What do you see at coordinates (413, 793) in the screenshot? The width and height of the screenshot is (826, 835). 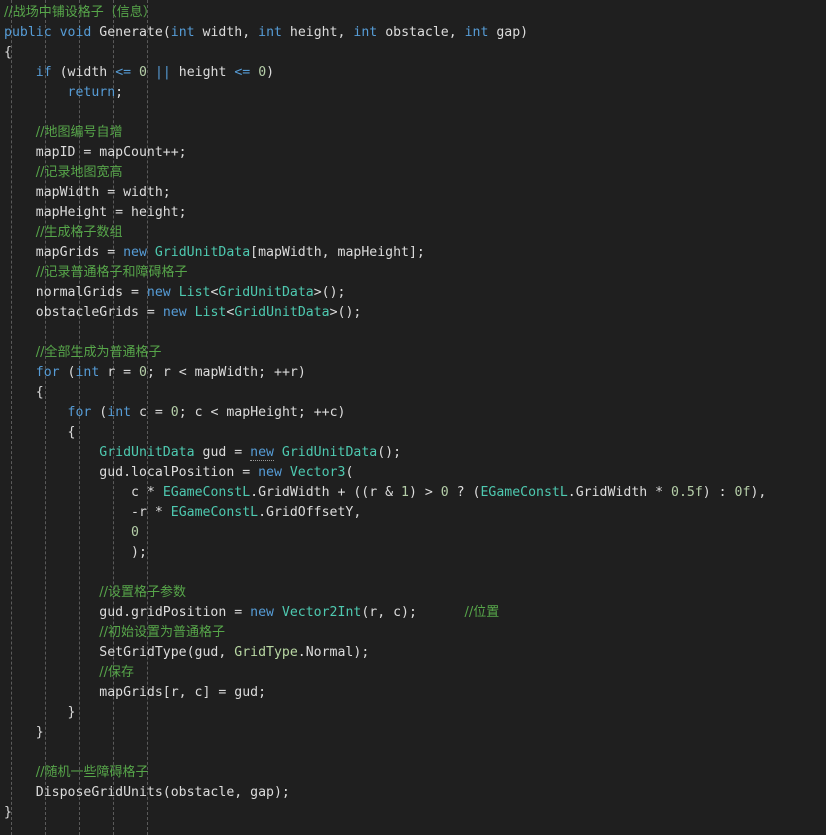 I see `code-line: DisposeGridUnits(obstacle, gap);` at bounding box center [413, 793].